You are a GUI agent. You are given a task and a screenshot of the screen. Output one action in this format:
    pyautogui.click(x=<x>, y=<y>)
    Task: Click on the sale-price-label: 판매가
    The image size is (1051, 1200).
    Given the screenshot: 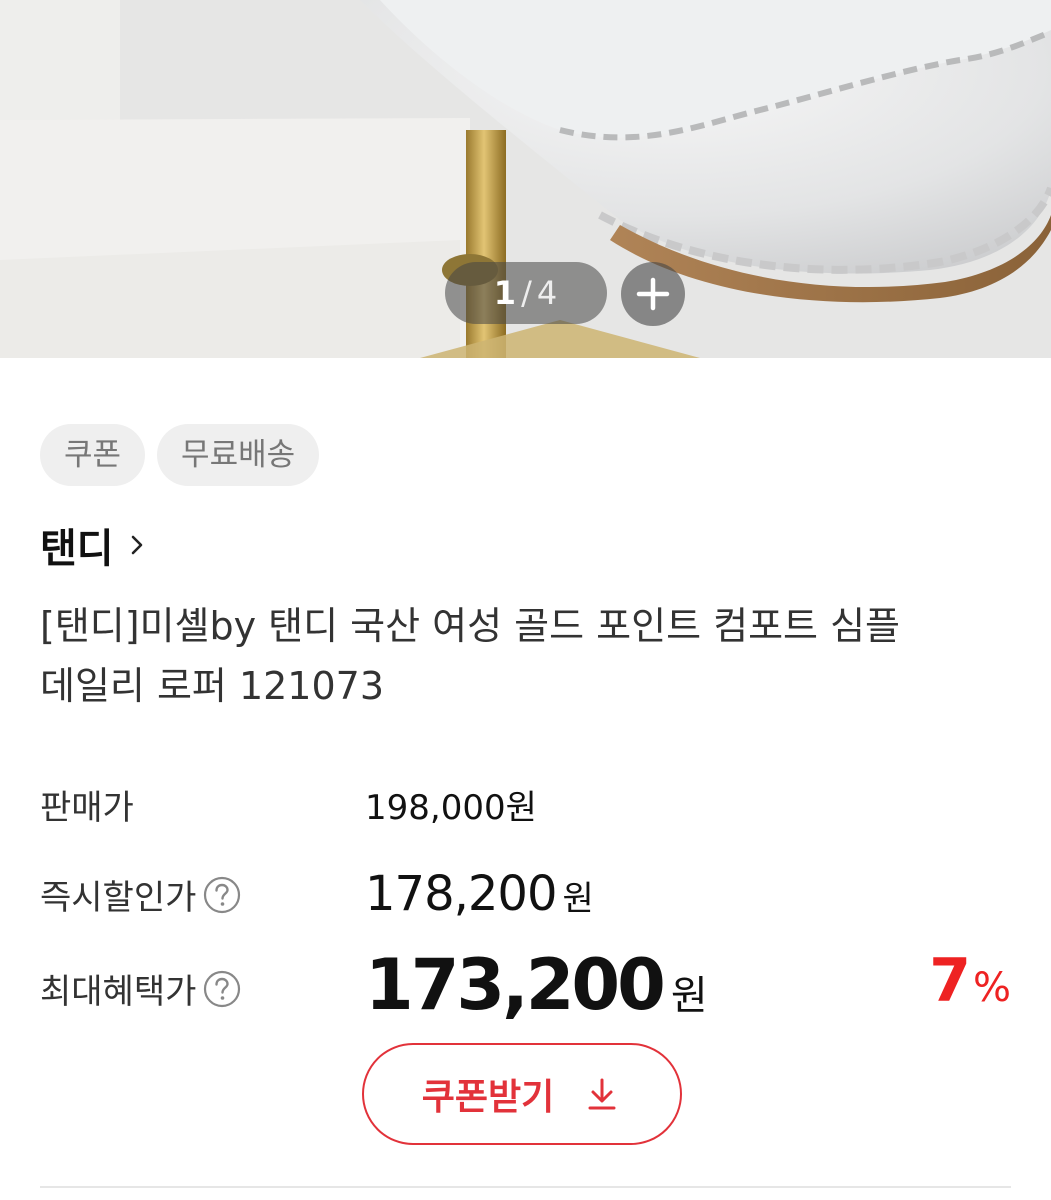 What is the action you would take?
    pyautogui.click(x=87, y=804)
    